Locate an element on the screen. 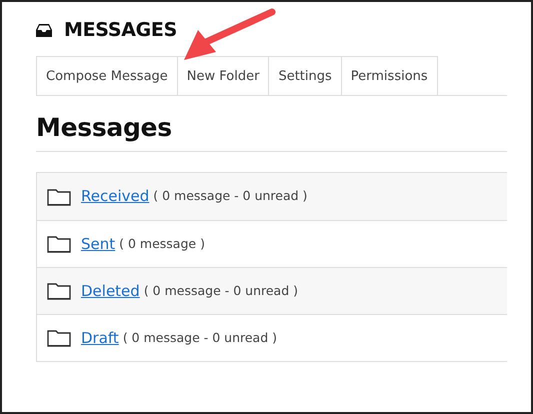 This screenshot has width=533, height=414. message-count: ( 0 message ) is located at coordinates (162, 243).